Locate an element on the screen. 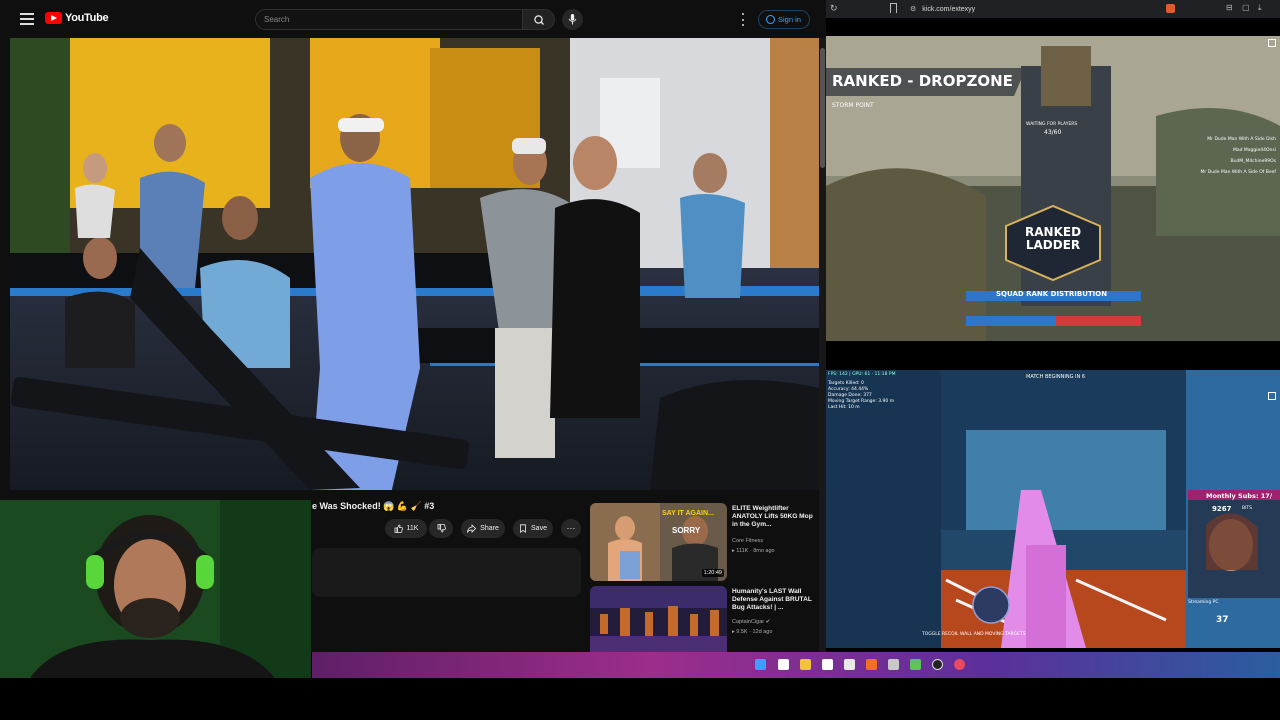 The height and width of the screenshot is (720, 1280). voice-search-button is located at coordinates (572, 19).